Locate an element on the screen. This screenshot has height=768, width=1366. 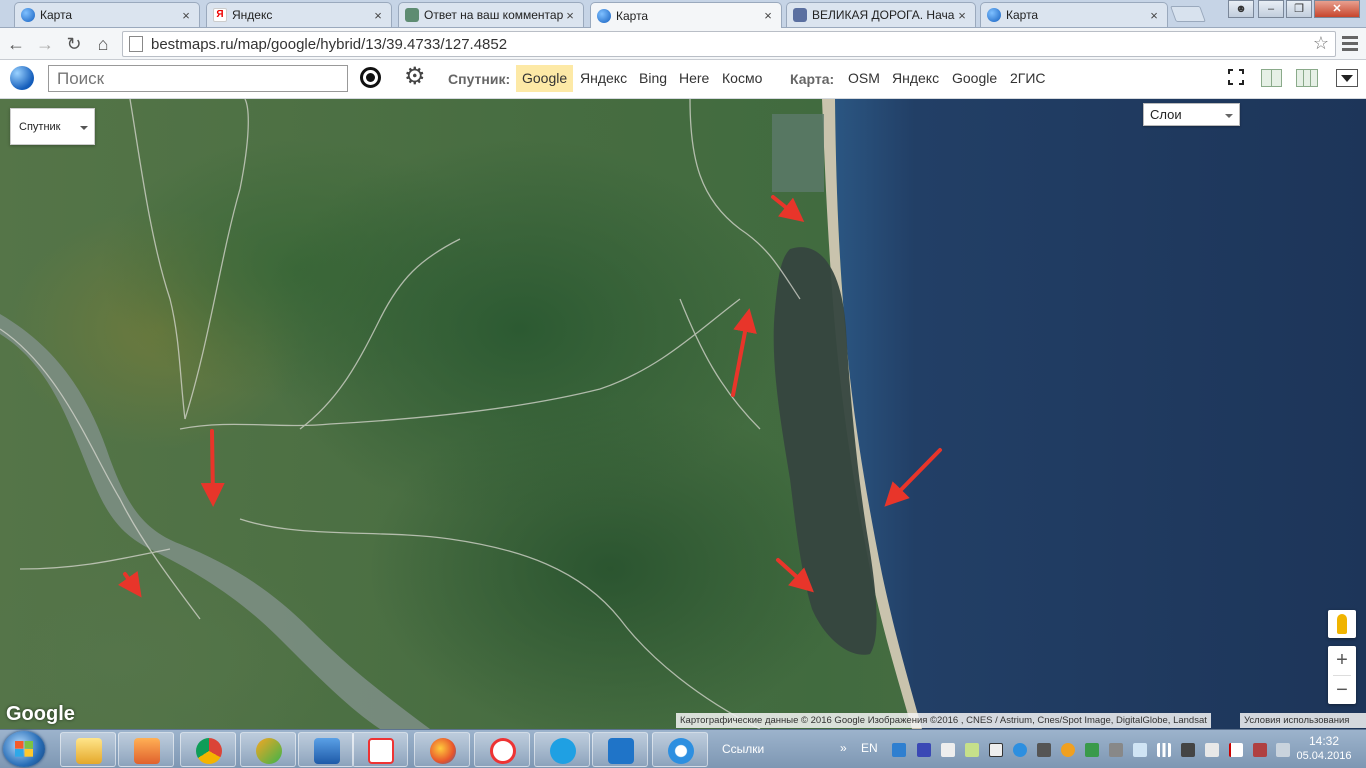
tab-label: Ответ на ваш комментар is located at coordinates (493, 15).